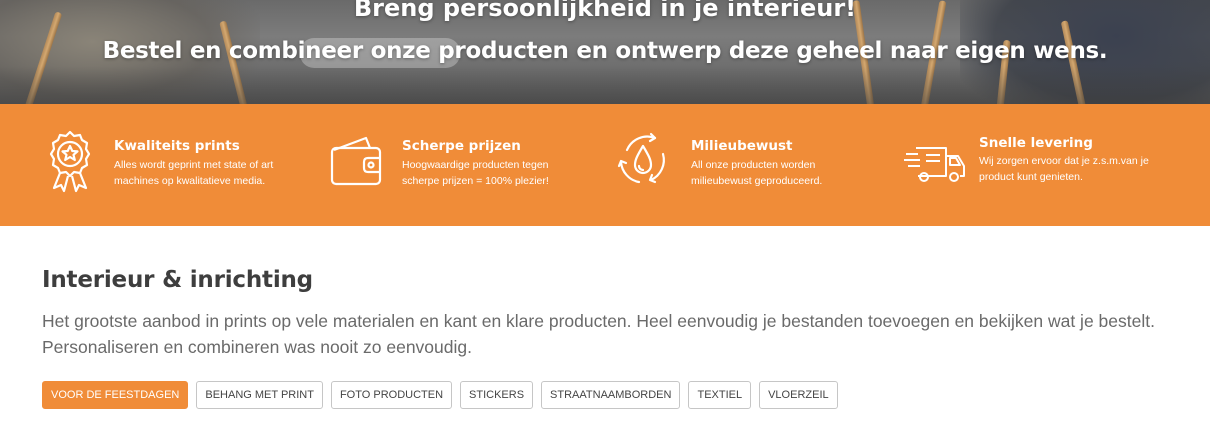 This screenshot has height=423, width=1210. What do you see at coordinates (461, 146) in the screenshot?
I see `feature-title: Scherpe prijzen` at bounding box center [461, 146].